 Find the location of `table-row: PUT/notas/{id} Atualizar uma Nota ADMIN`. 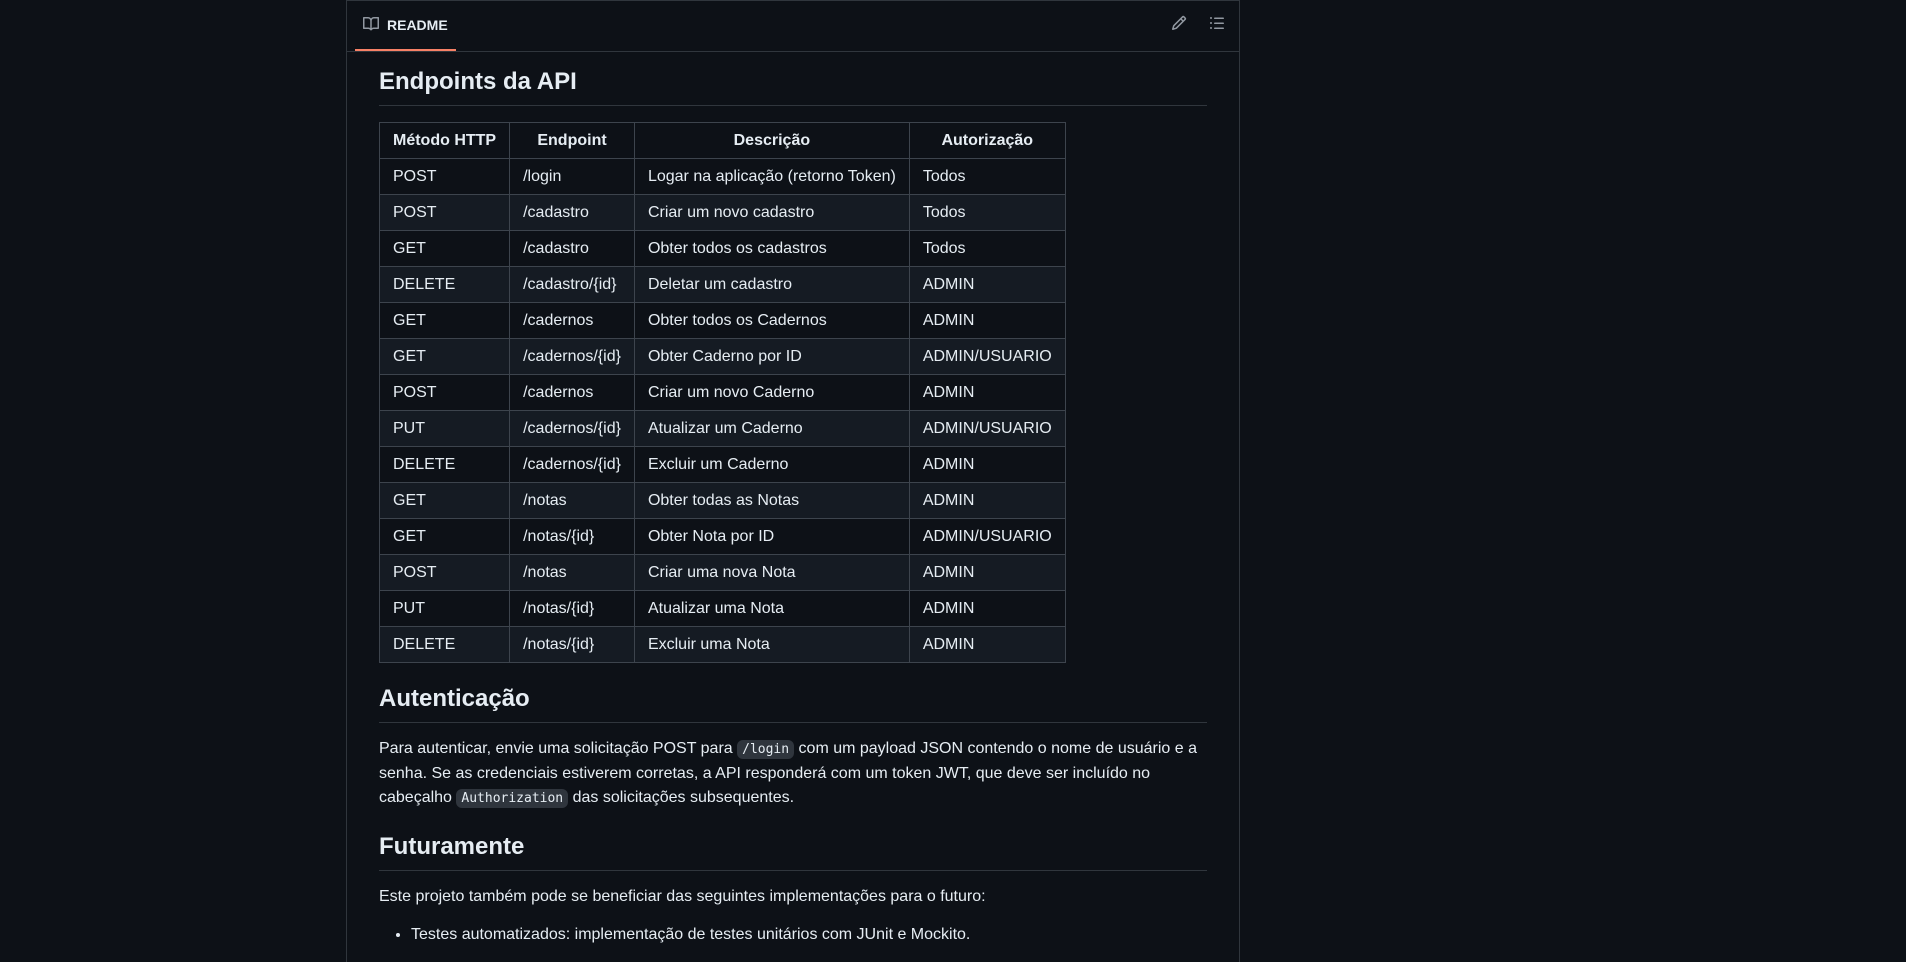

table-row: PUT/notas/{id} Atualizar uma Nota ADMIN is located at coordinates (722, 608).